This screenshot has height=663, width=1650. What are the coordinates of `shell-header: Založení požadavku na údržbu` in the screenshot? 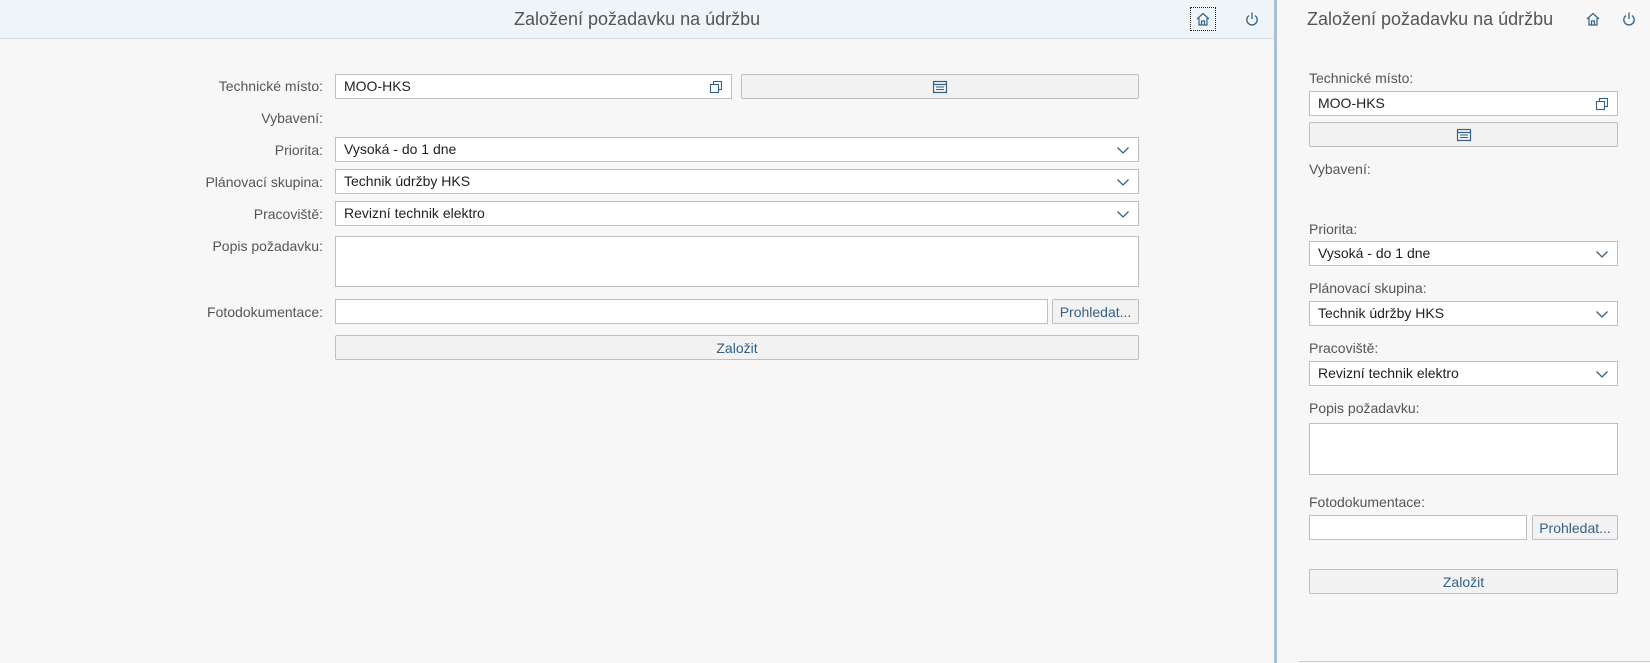 It's located at (637, 19).